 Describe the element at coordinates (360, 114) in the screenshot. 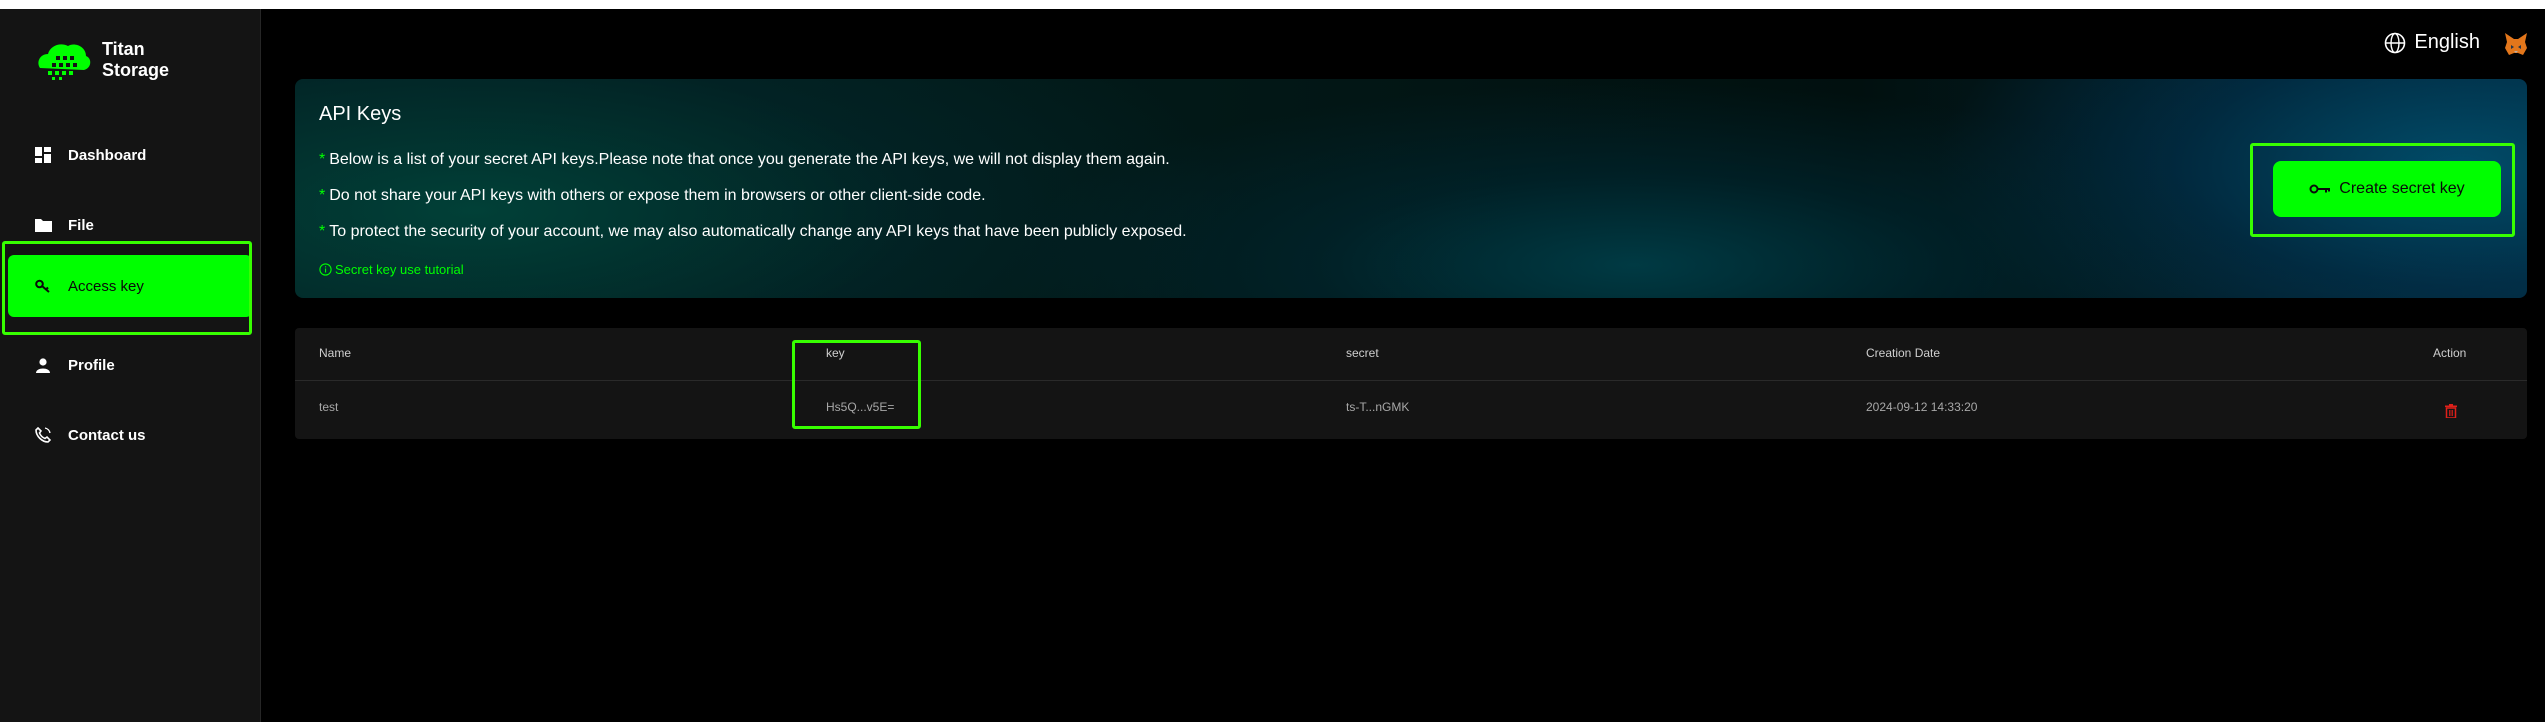

I see `page-title: API Keys` at that location.